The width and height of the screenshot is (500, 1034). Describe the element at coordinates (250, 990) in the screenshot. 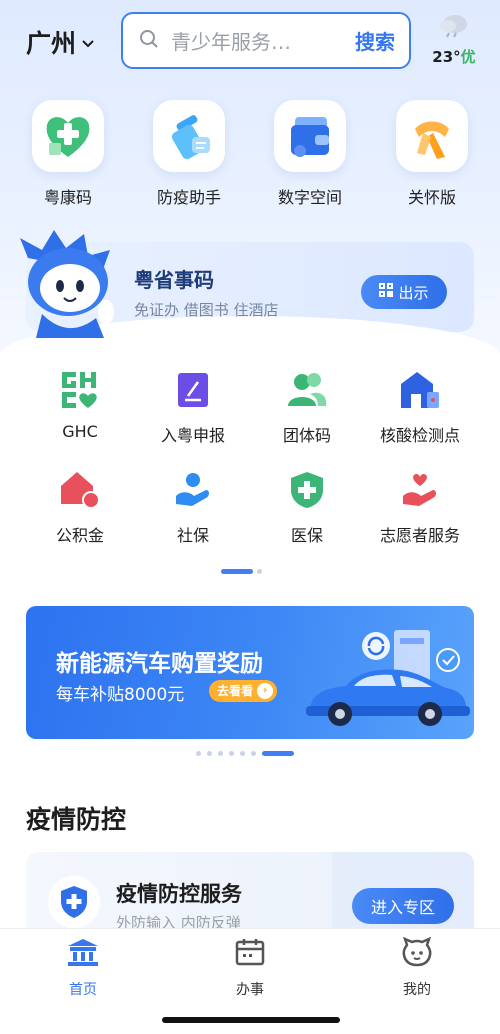

I see `tab-label: 办事` at that location.